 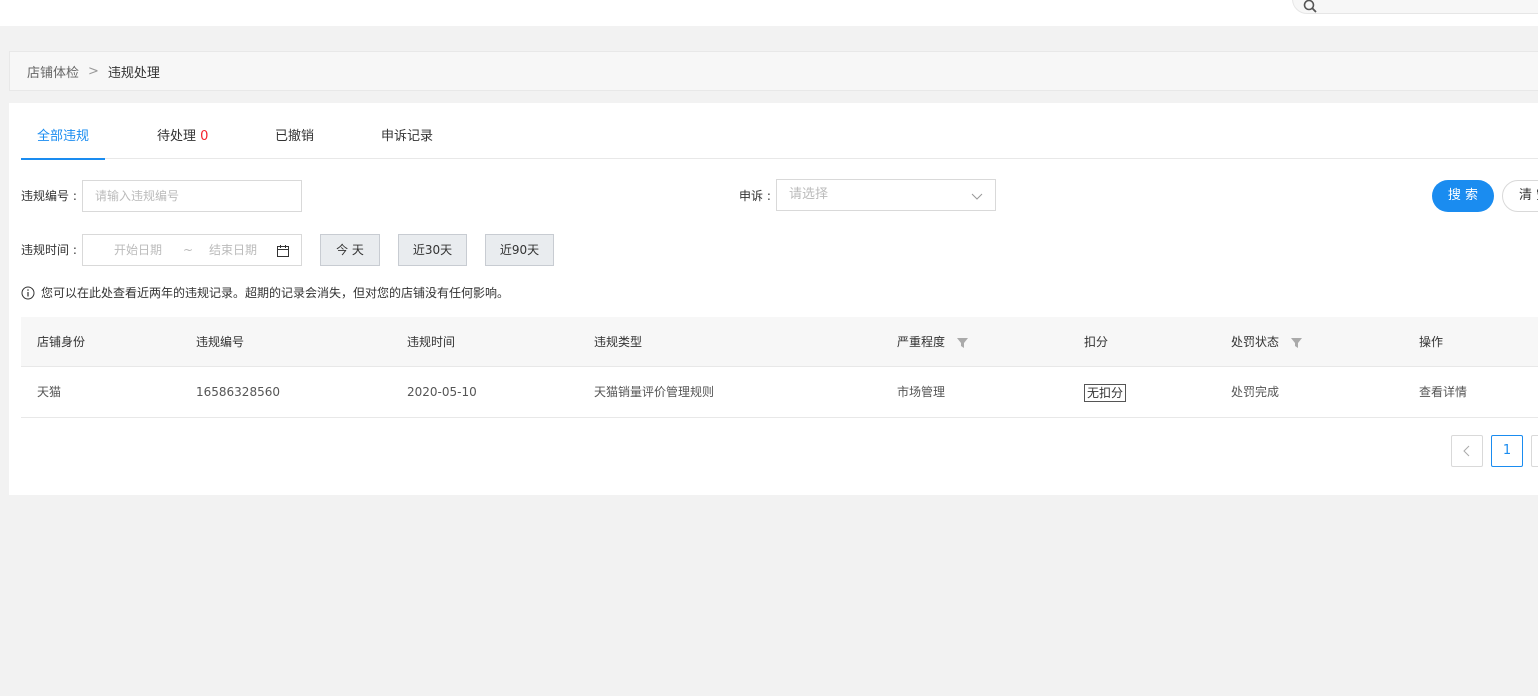 What do you see at coordinates (49, 392) in the screenshot?
I see `cell-identity: 天猫` at bounding box center [49, 392].